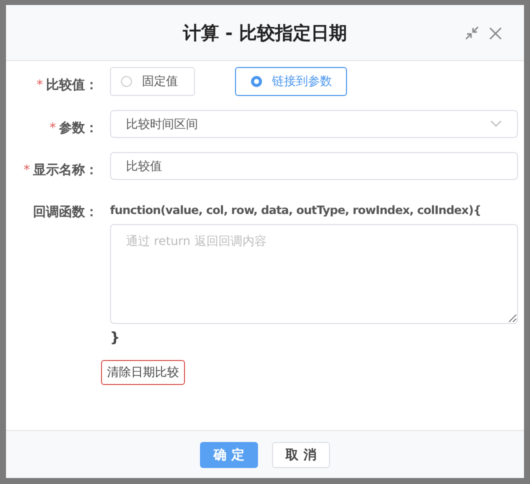 This screenshot has width=530, height=484. Describe the element at coordinates (296, 209) in the screenshot. I see `function-signature: function(value, col, row, data, outType, rowIndex, colIndex){` at that location.